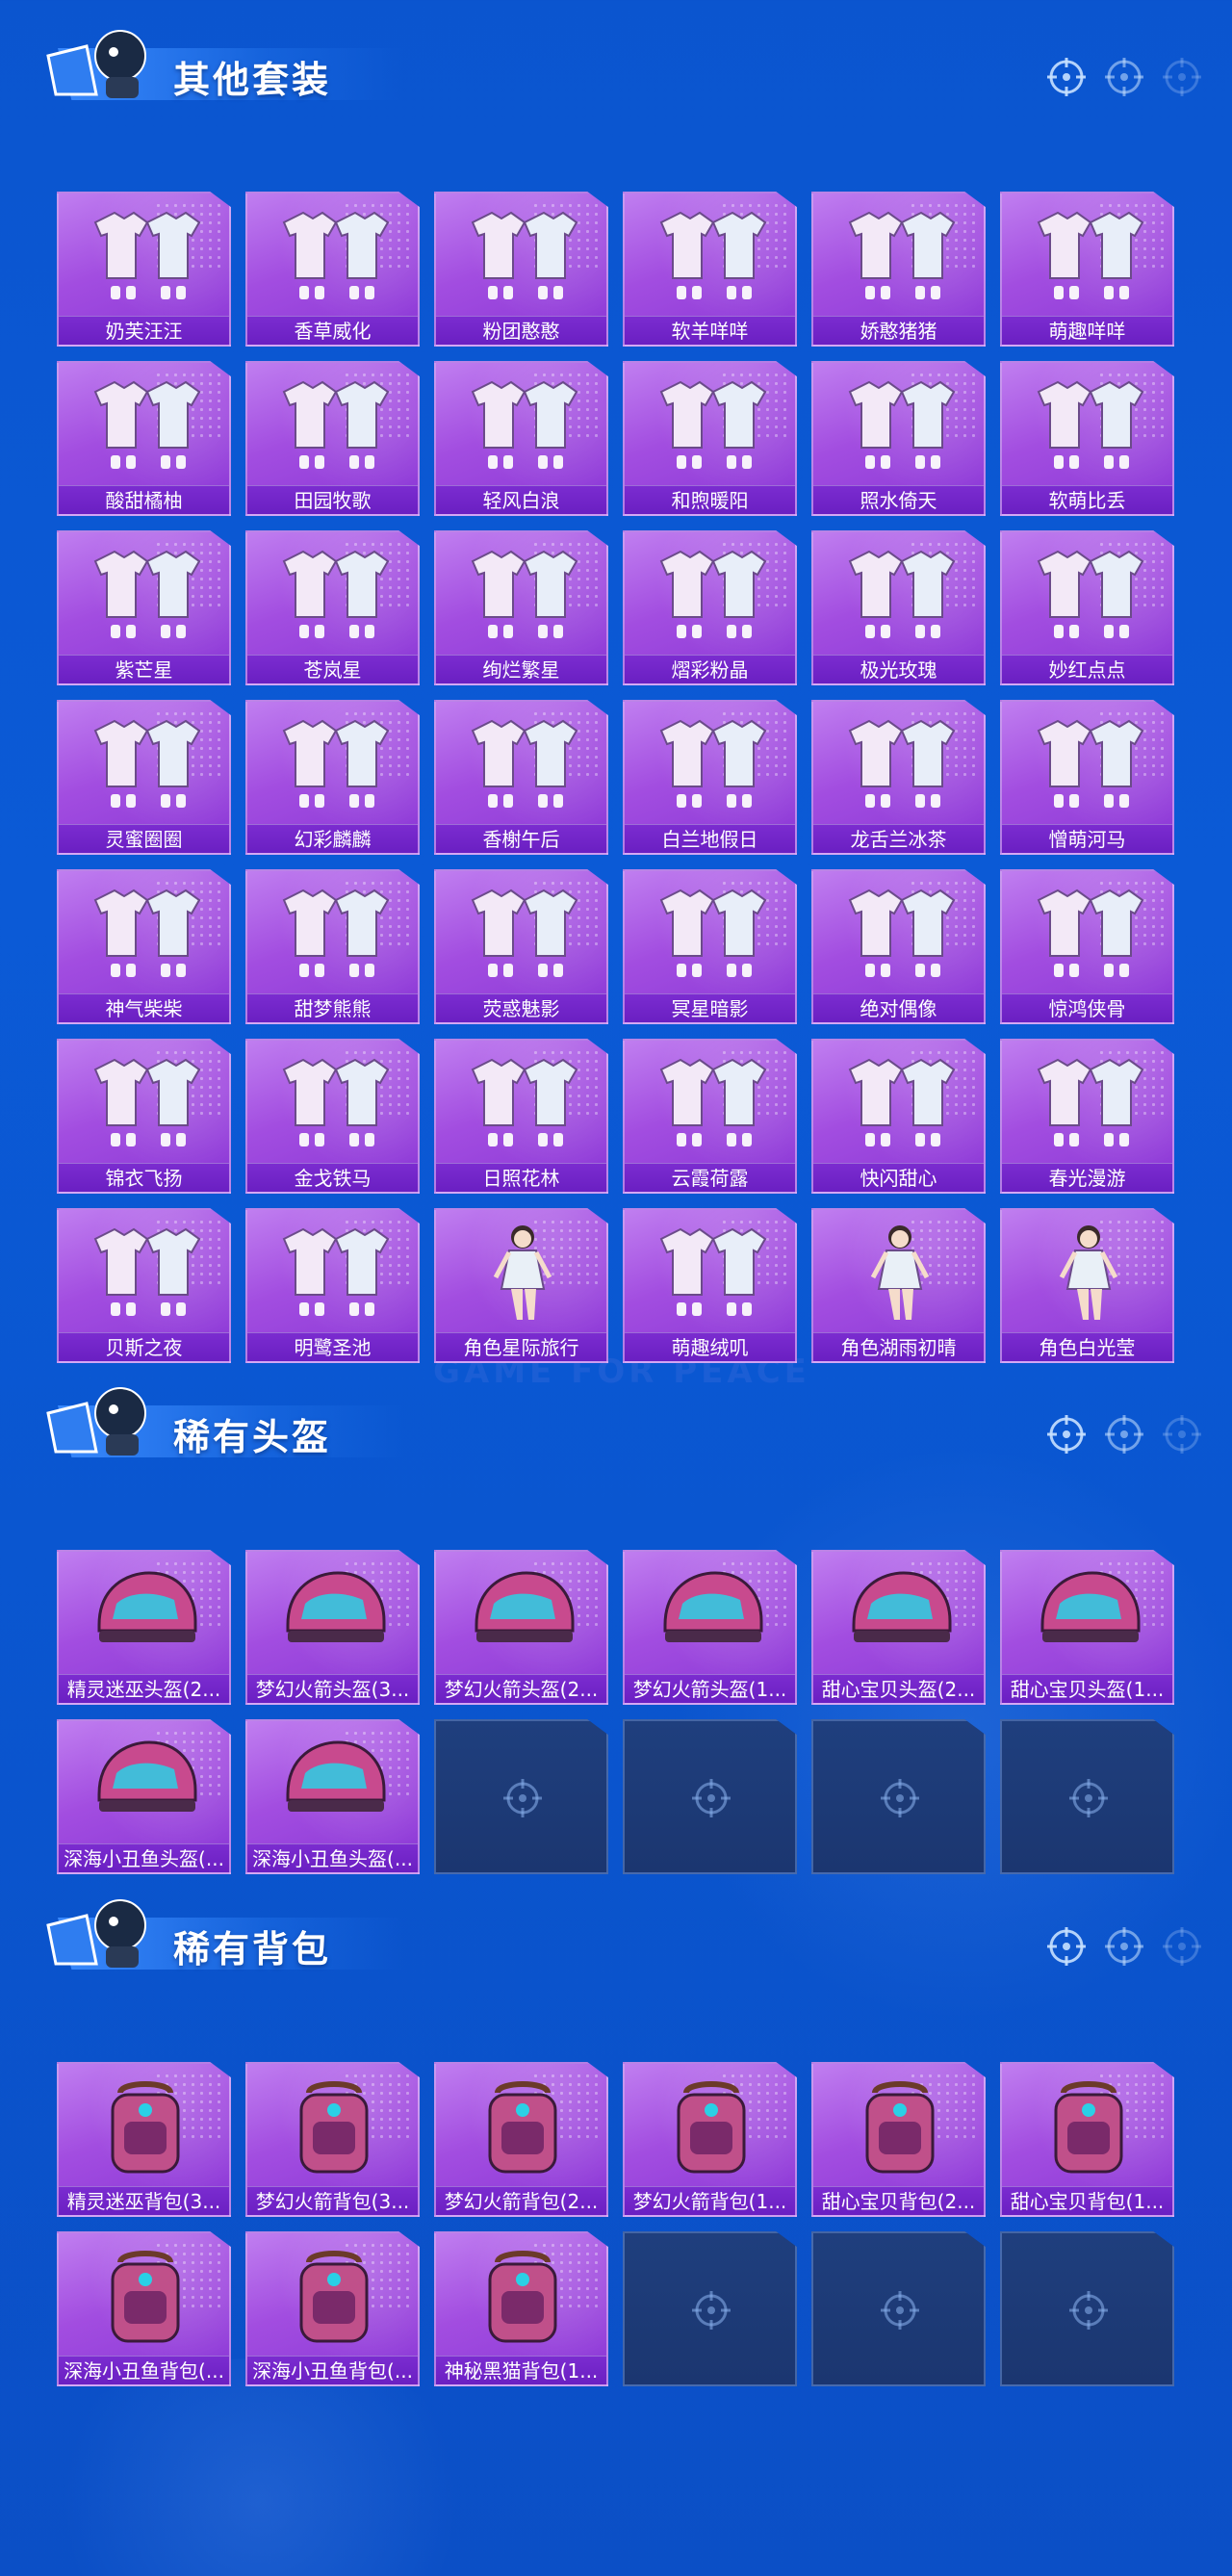 The width and height of the screenshot is (1232, 2576). I want to click on item-card: 快闪甜心, so click(898, 1117).